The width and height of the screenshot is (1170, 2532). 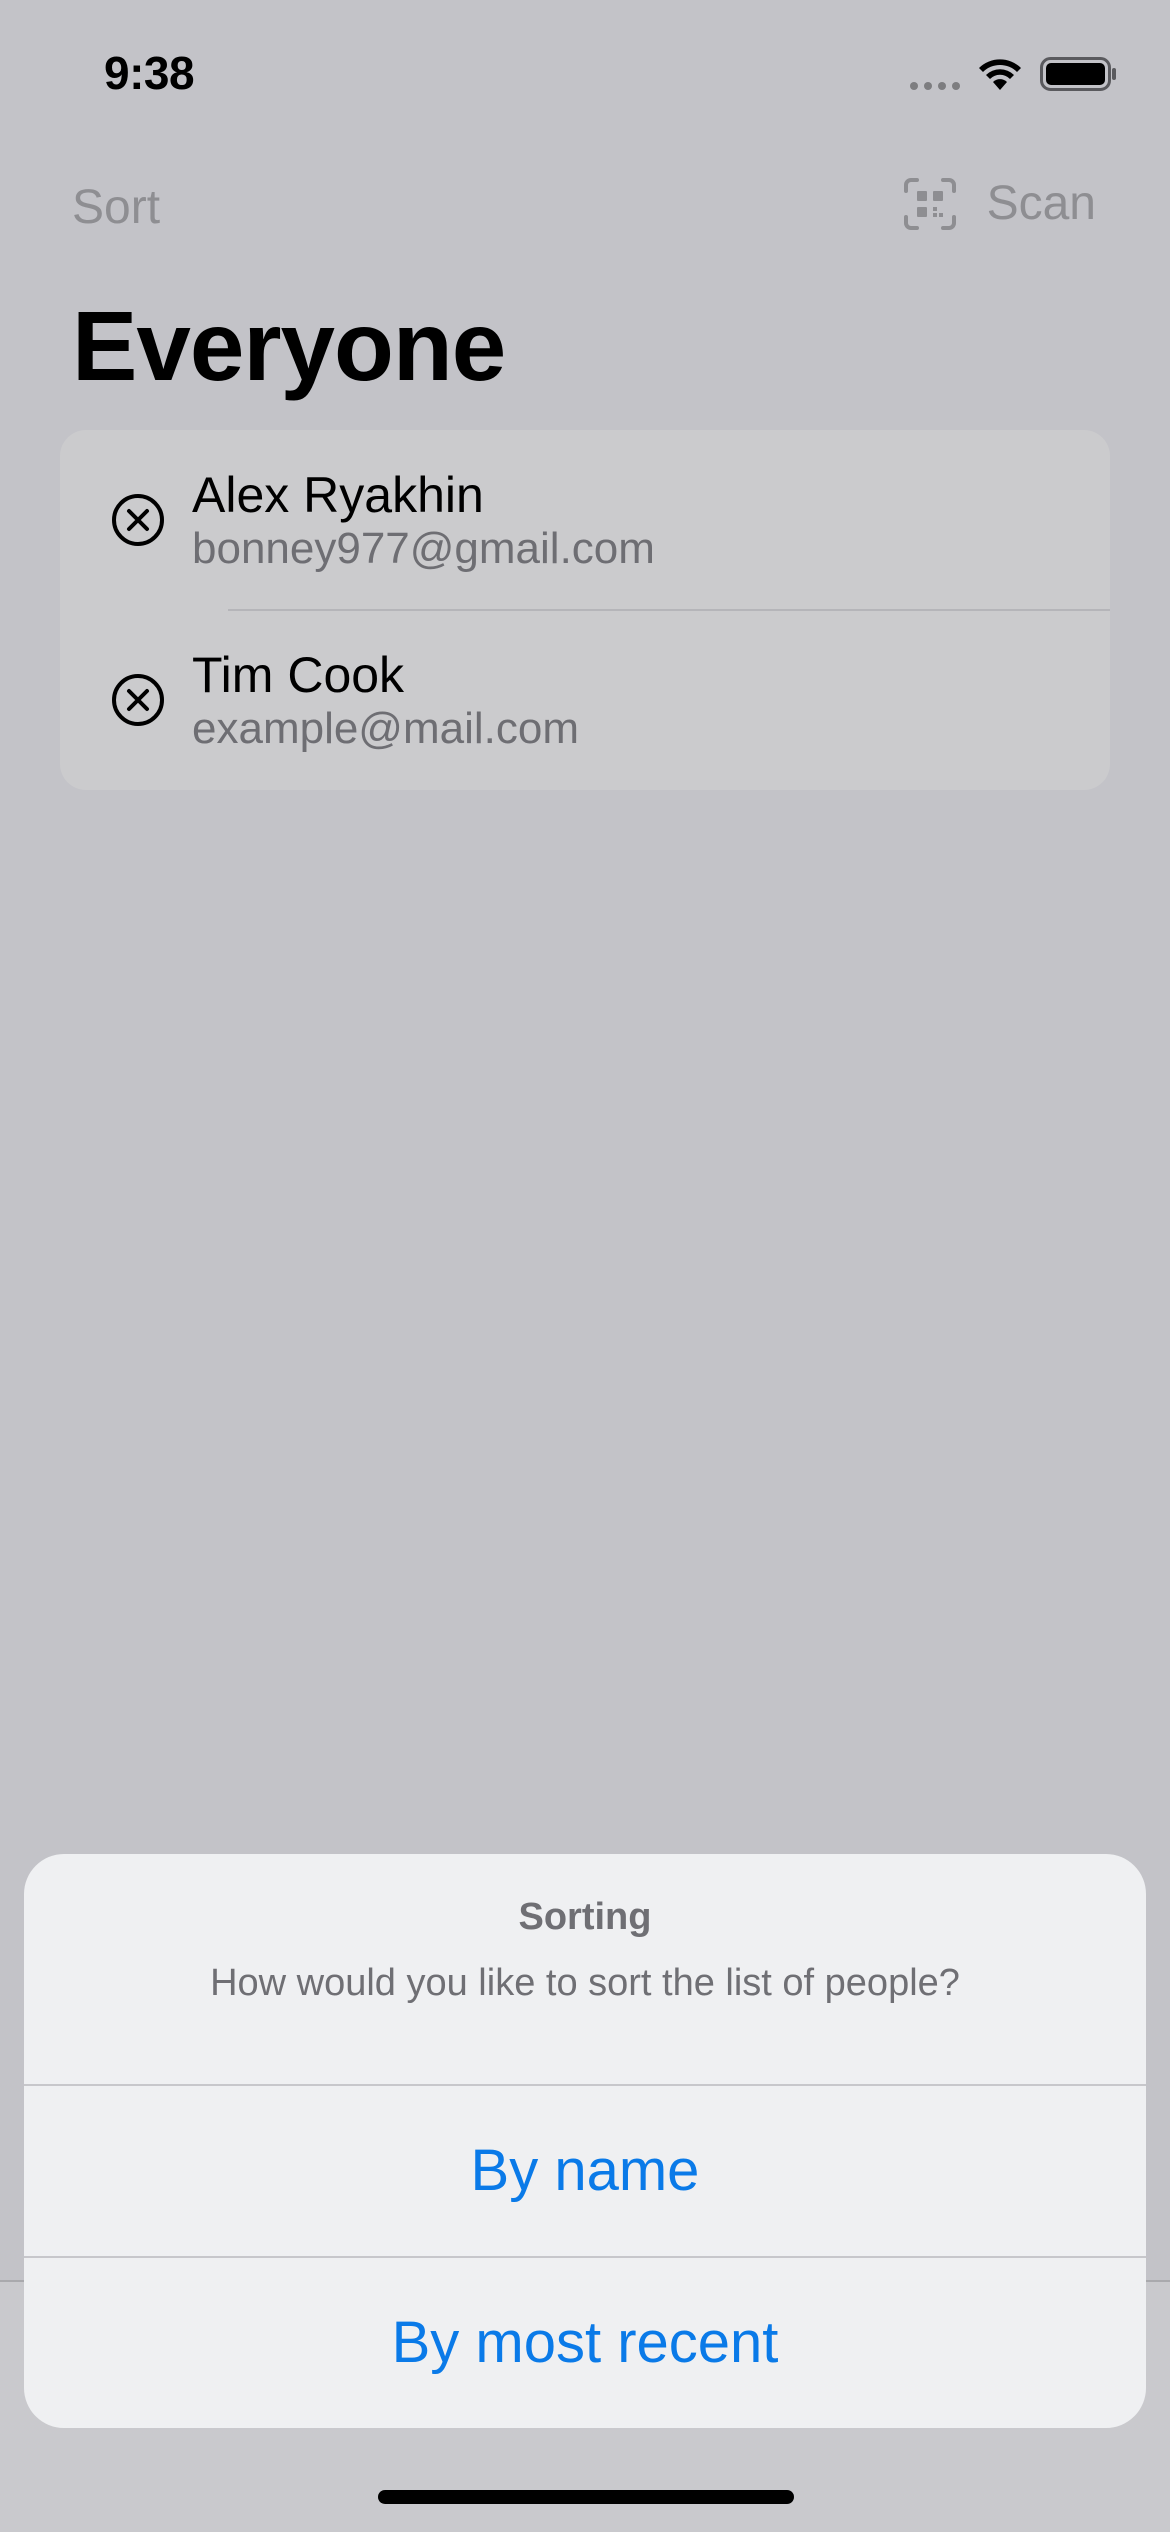 What do you see at coordinates (586, 2497) in the screenshot?
I see `home-indicator` at bounding box center [586, 2497].